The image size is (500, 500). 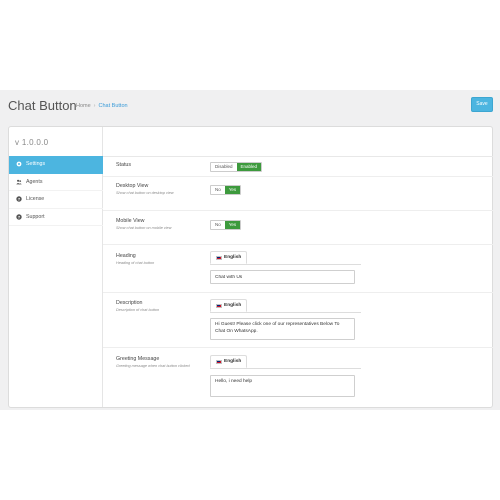 I want to click on users-icon, so click(x=18, y=181).